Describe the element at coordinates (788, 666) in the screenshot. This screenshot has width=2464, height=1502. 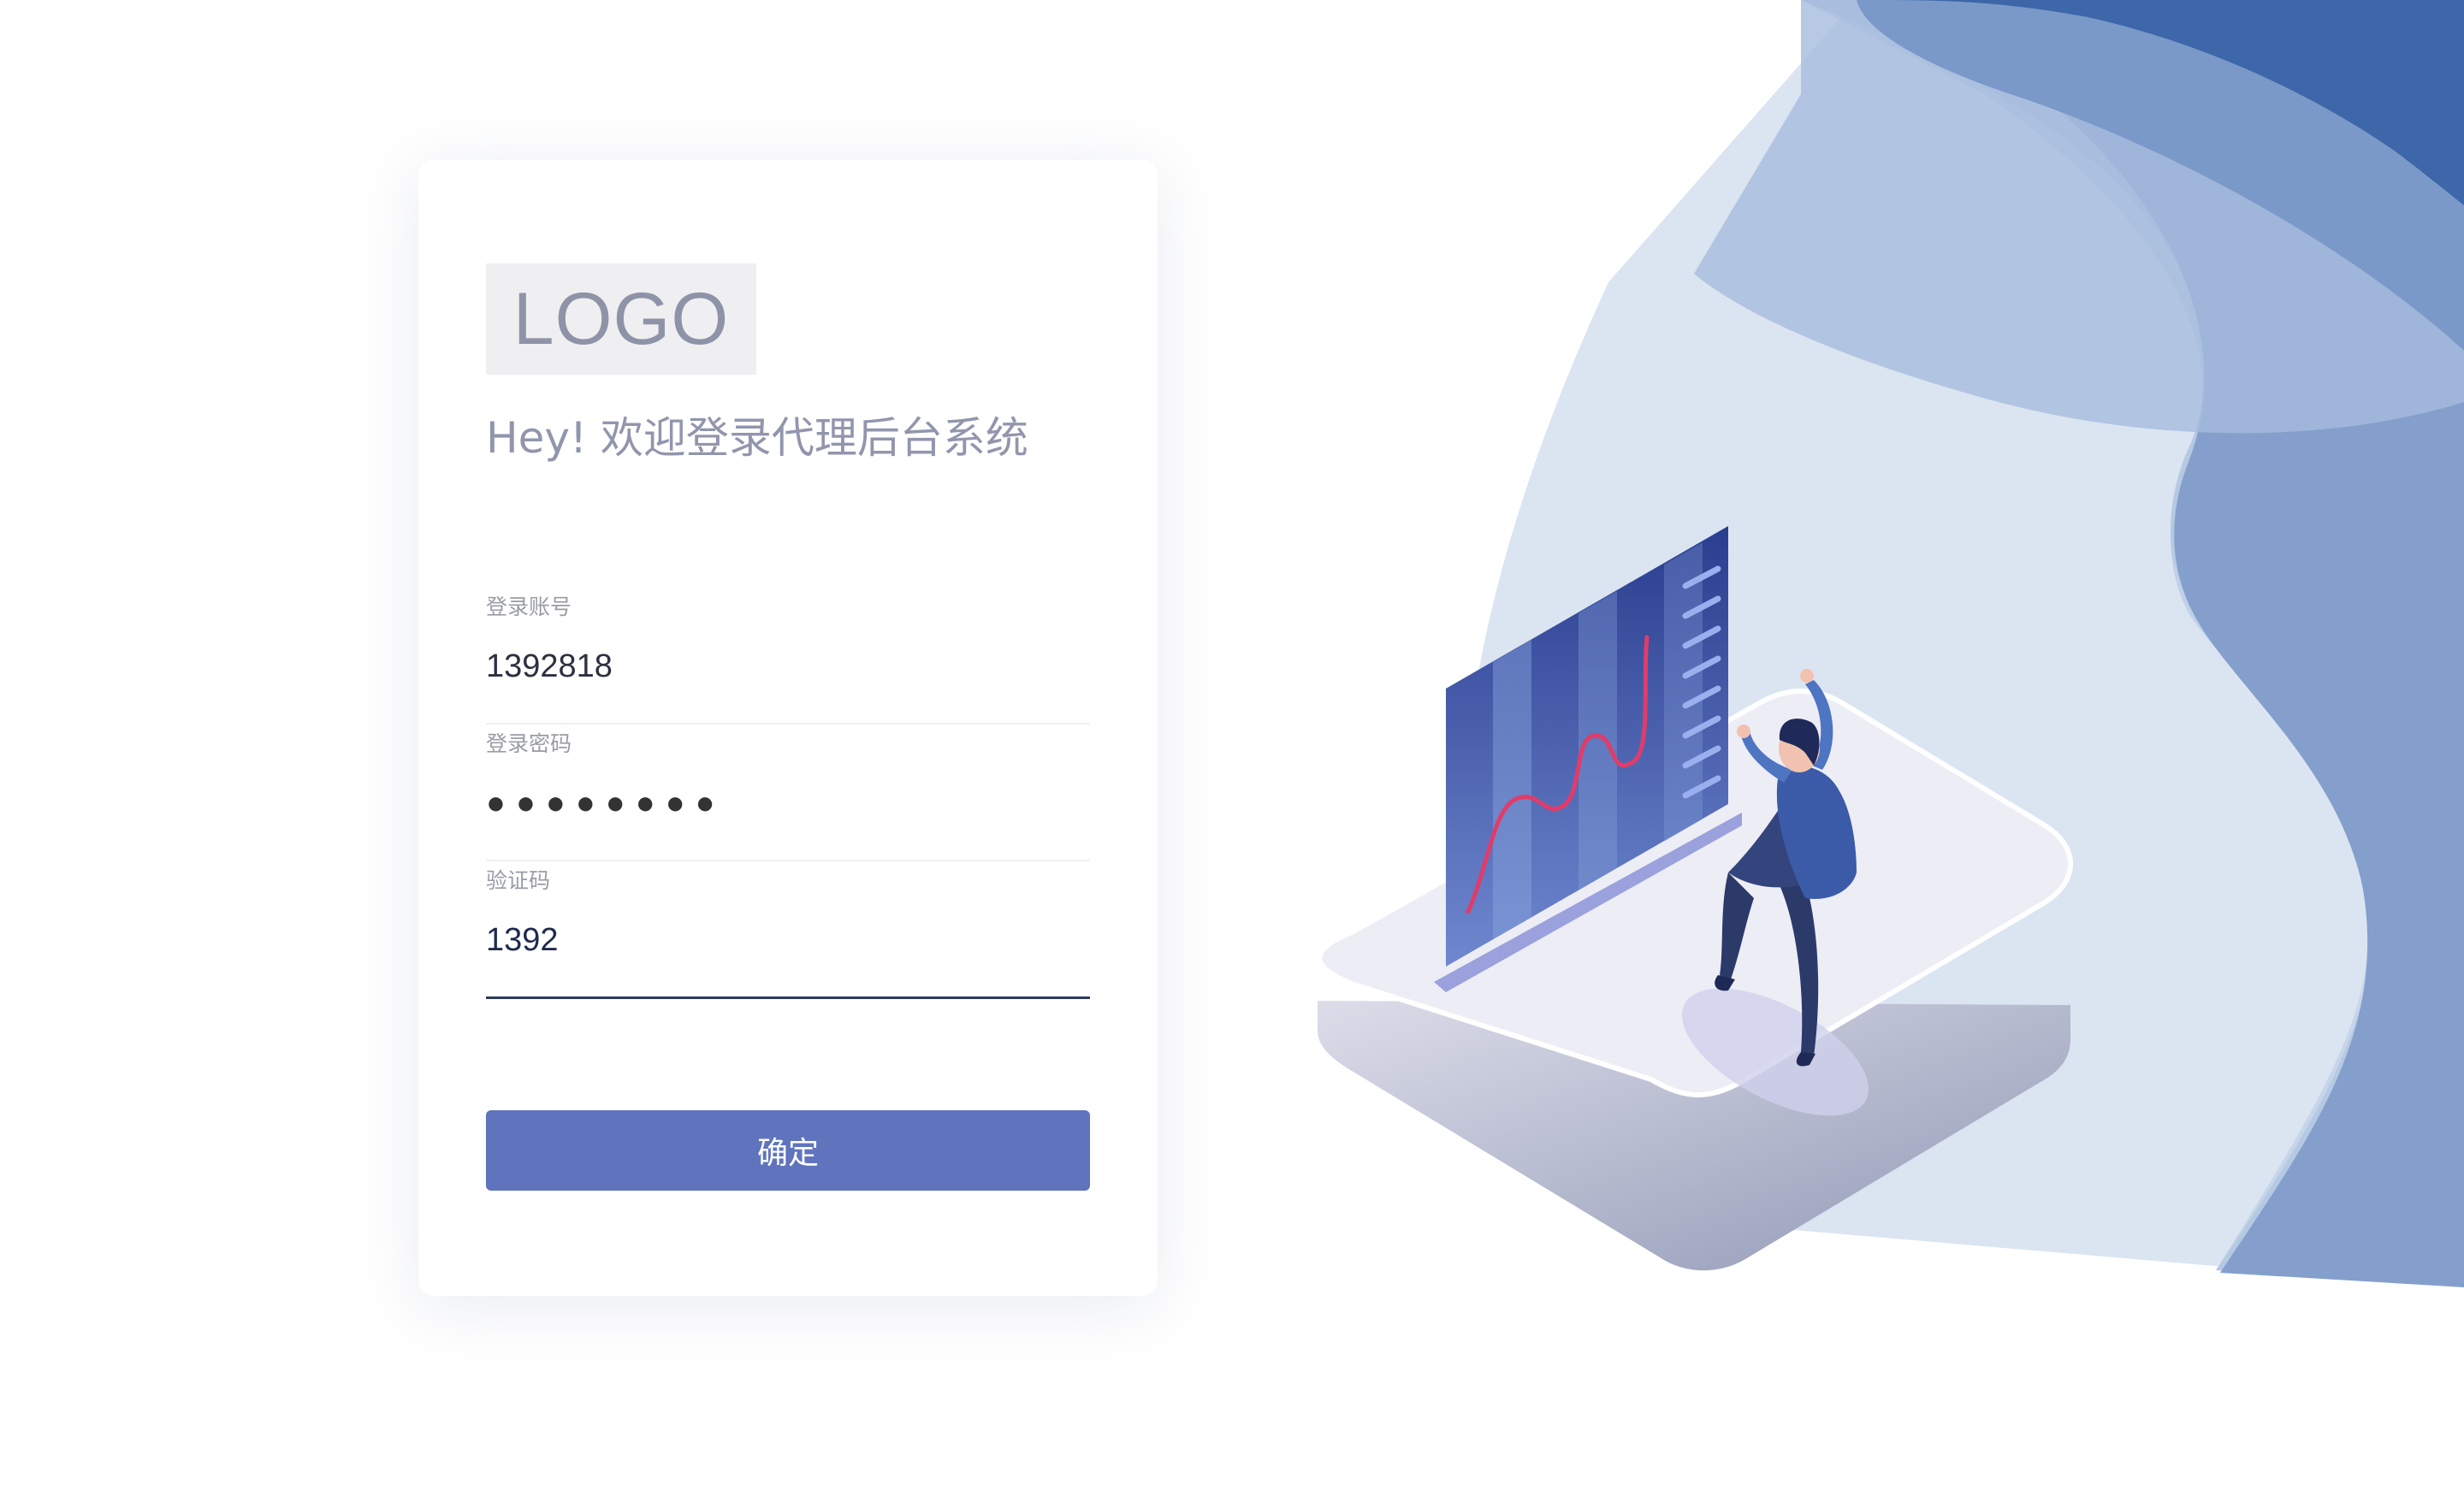
I see `account-input` at that location.